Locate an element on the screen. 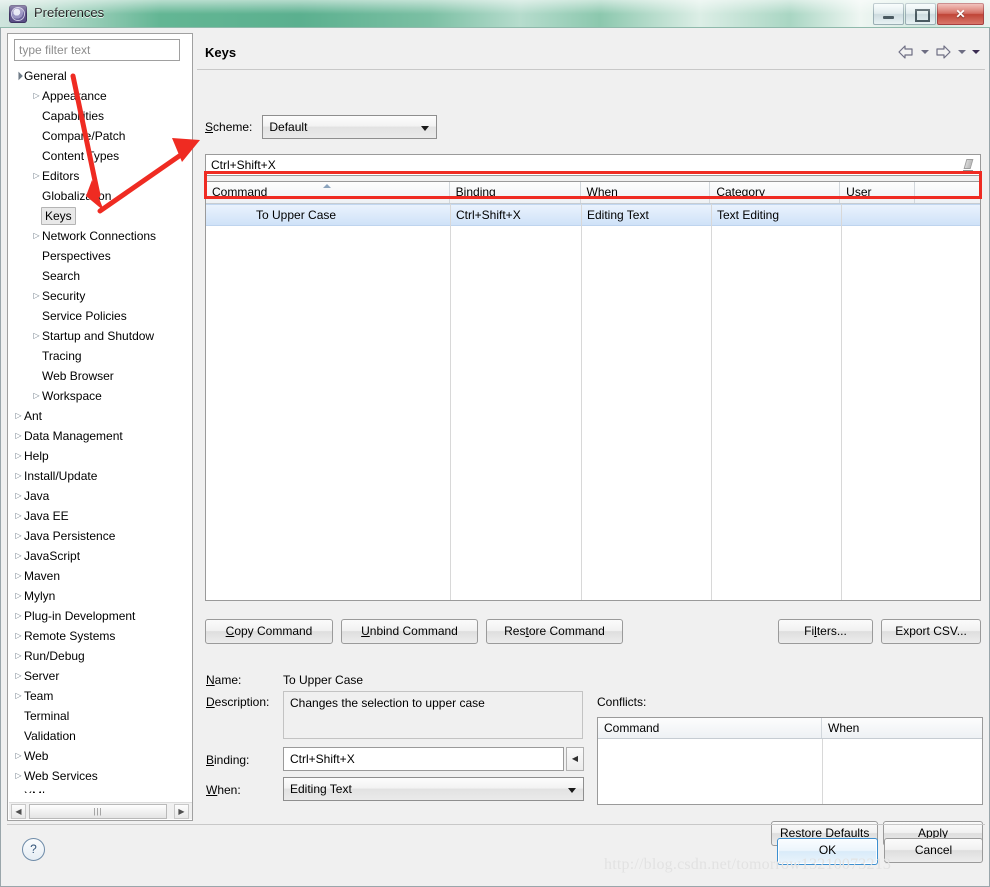 This screenshot has width=990, height=887. sidebar-item-mylyn: ▷ Mylyn is located at coordinates (100, 595).